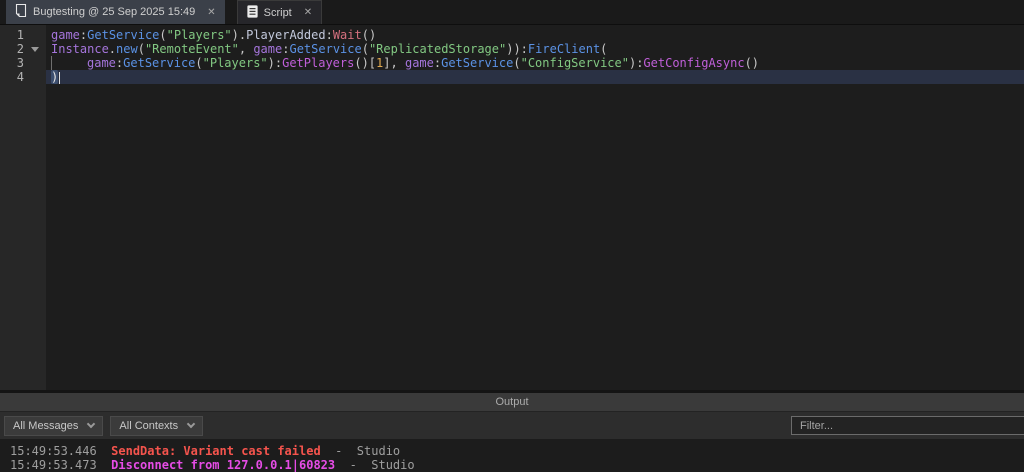 The height and width of the screenshot is (472, 1024). Describe the element at coordinates (80, 49) in the screenshot. I see `code-token: Instance` at that location.